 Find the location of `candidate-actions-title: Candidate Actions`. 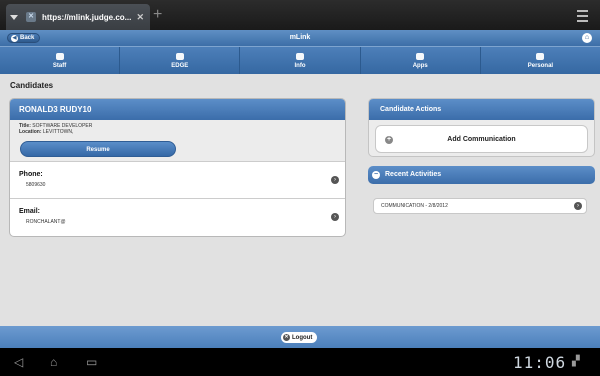

candidate-actions-title: Candidate Actions is located at coordinates (481, 109).